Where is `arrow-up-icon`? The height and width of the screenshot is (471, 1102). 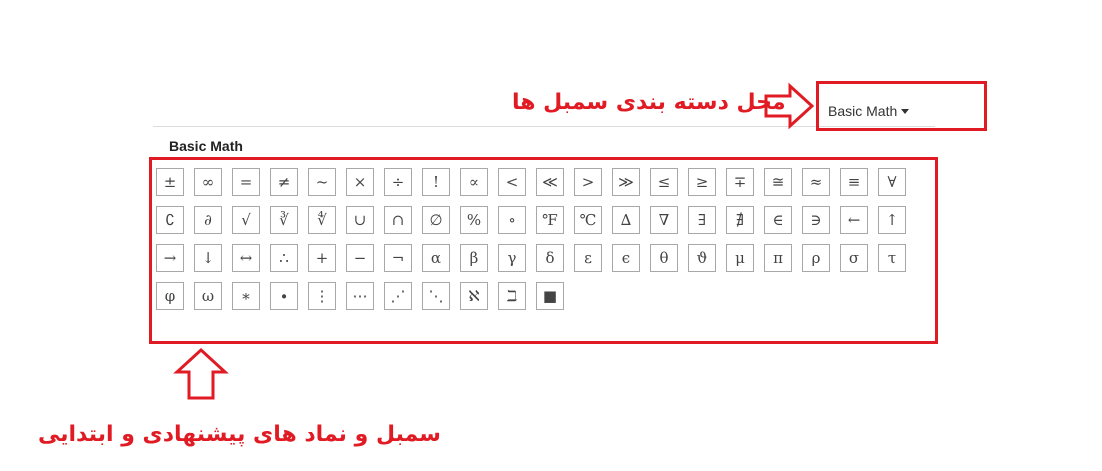
arrow-up-icon is located at coordinates (201, 373).